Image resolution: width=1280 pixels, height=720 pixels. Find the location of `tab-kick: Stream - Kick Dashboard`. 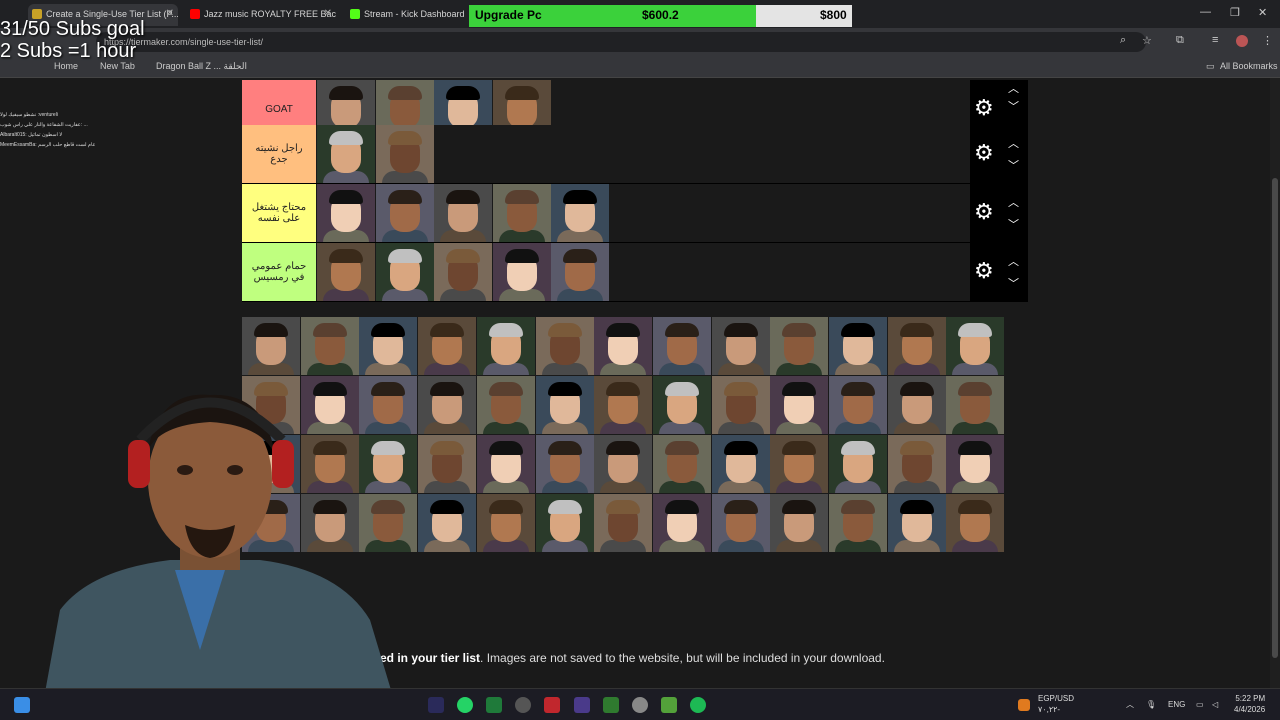

tab-kick: Stream - Kick Dashboard is located at coordinates (406, 15).